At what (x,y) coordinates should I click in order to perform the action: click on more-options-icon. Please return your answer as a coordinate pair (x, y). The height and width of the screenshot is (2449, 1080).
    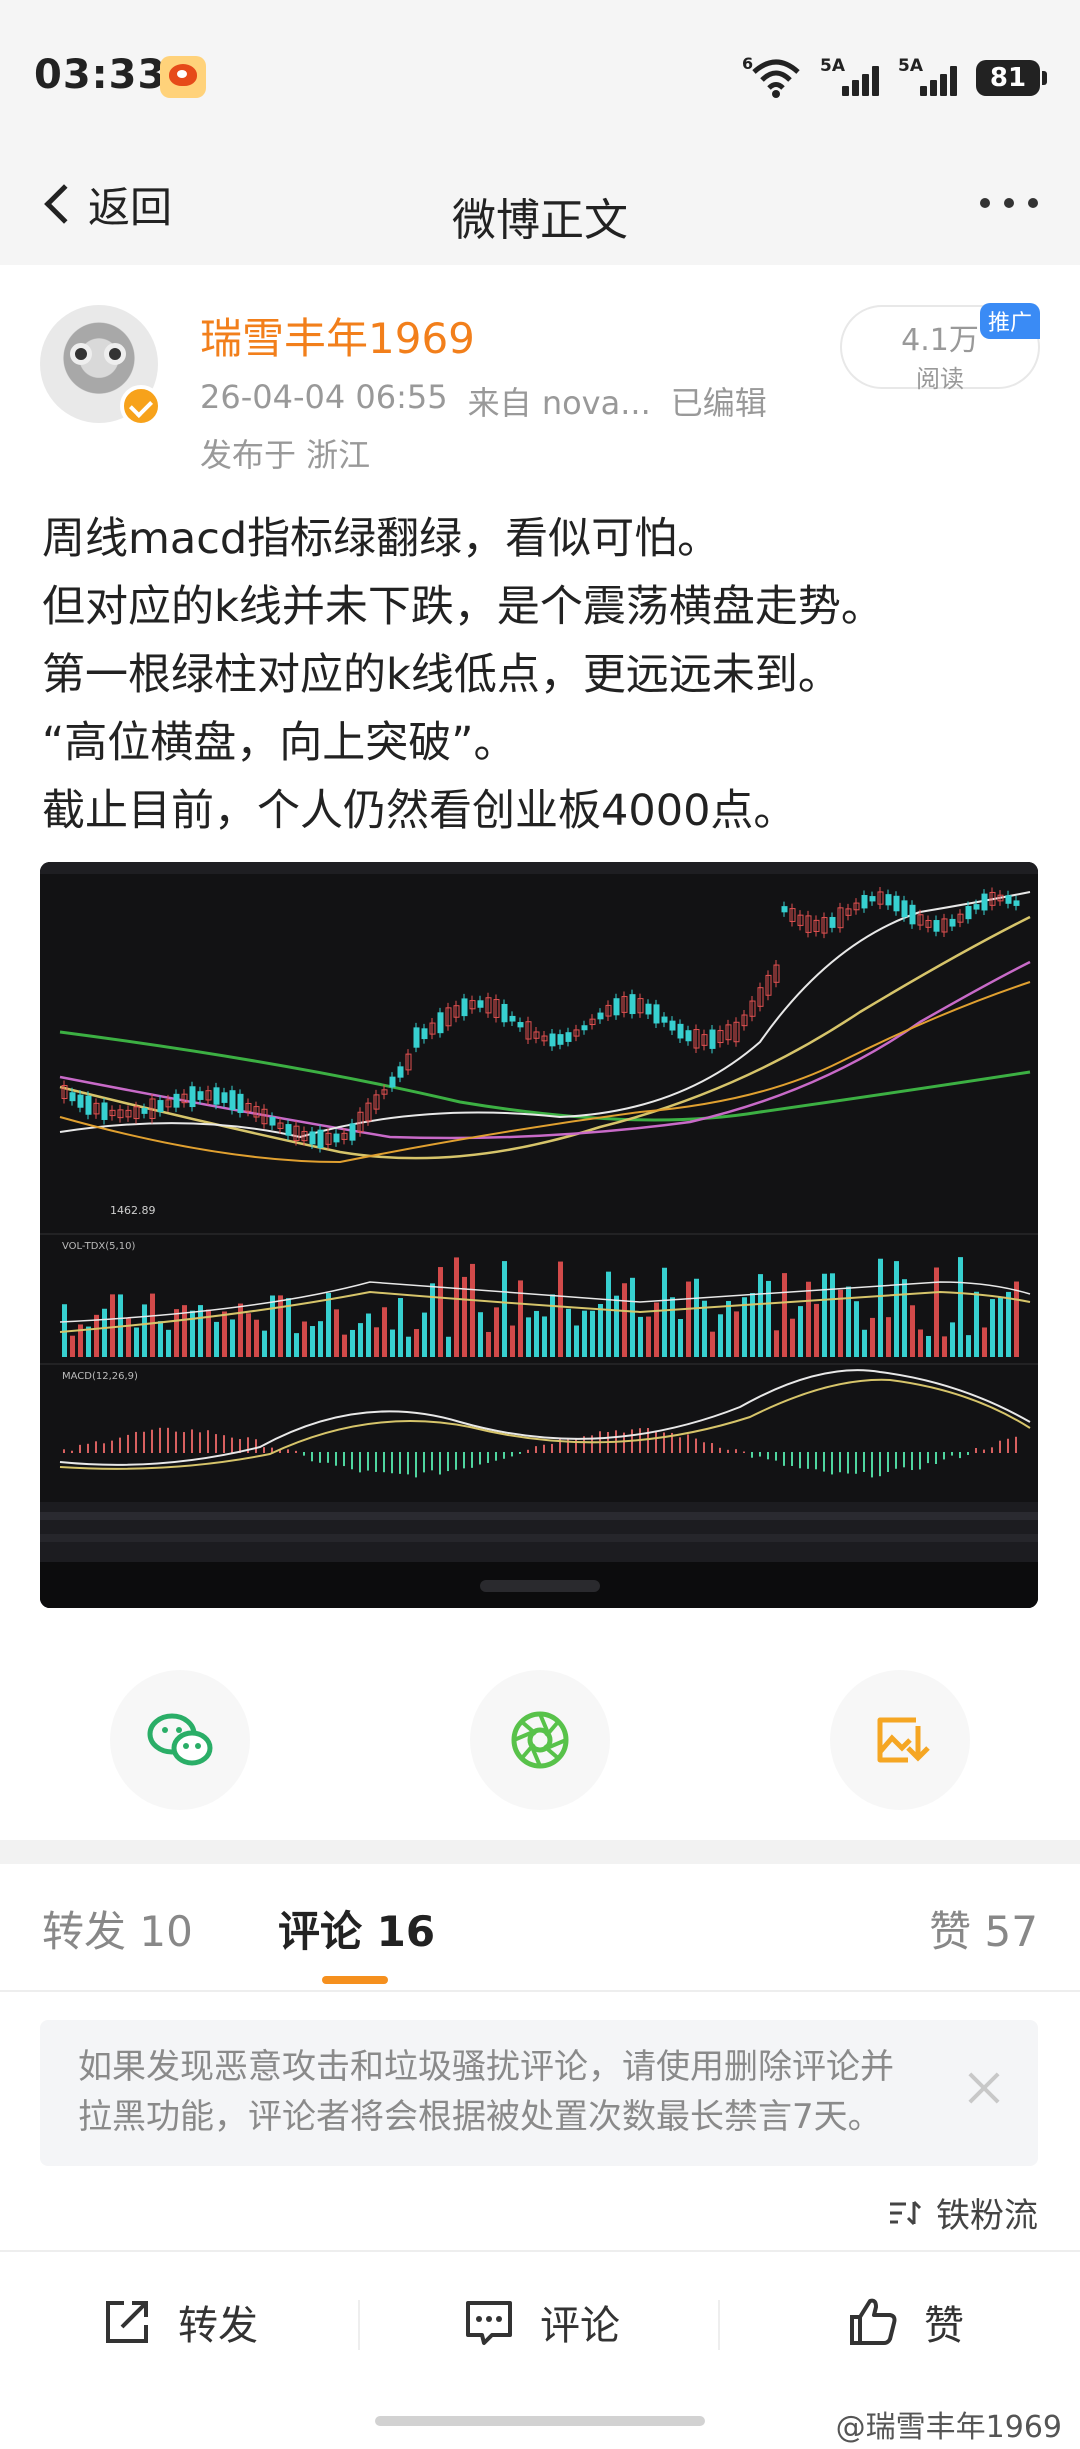
    Looking at the image, I should click on (1009, 203).